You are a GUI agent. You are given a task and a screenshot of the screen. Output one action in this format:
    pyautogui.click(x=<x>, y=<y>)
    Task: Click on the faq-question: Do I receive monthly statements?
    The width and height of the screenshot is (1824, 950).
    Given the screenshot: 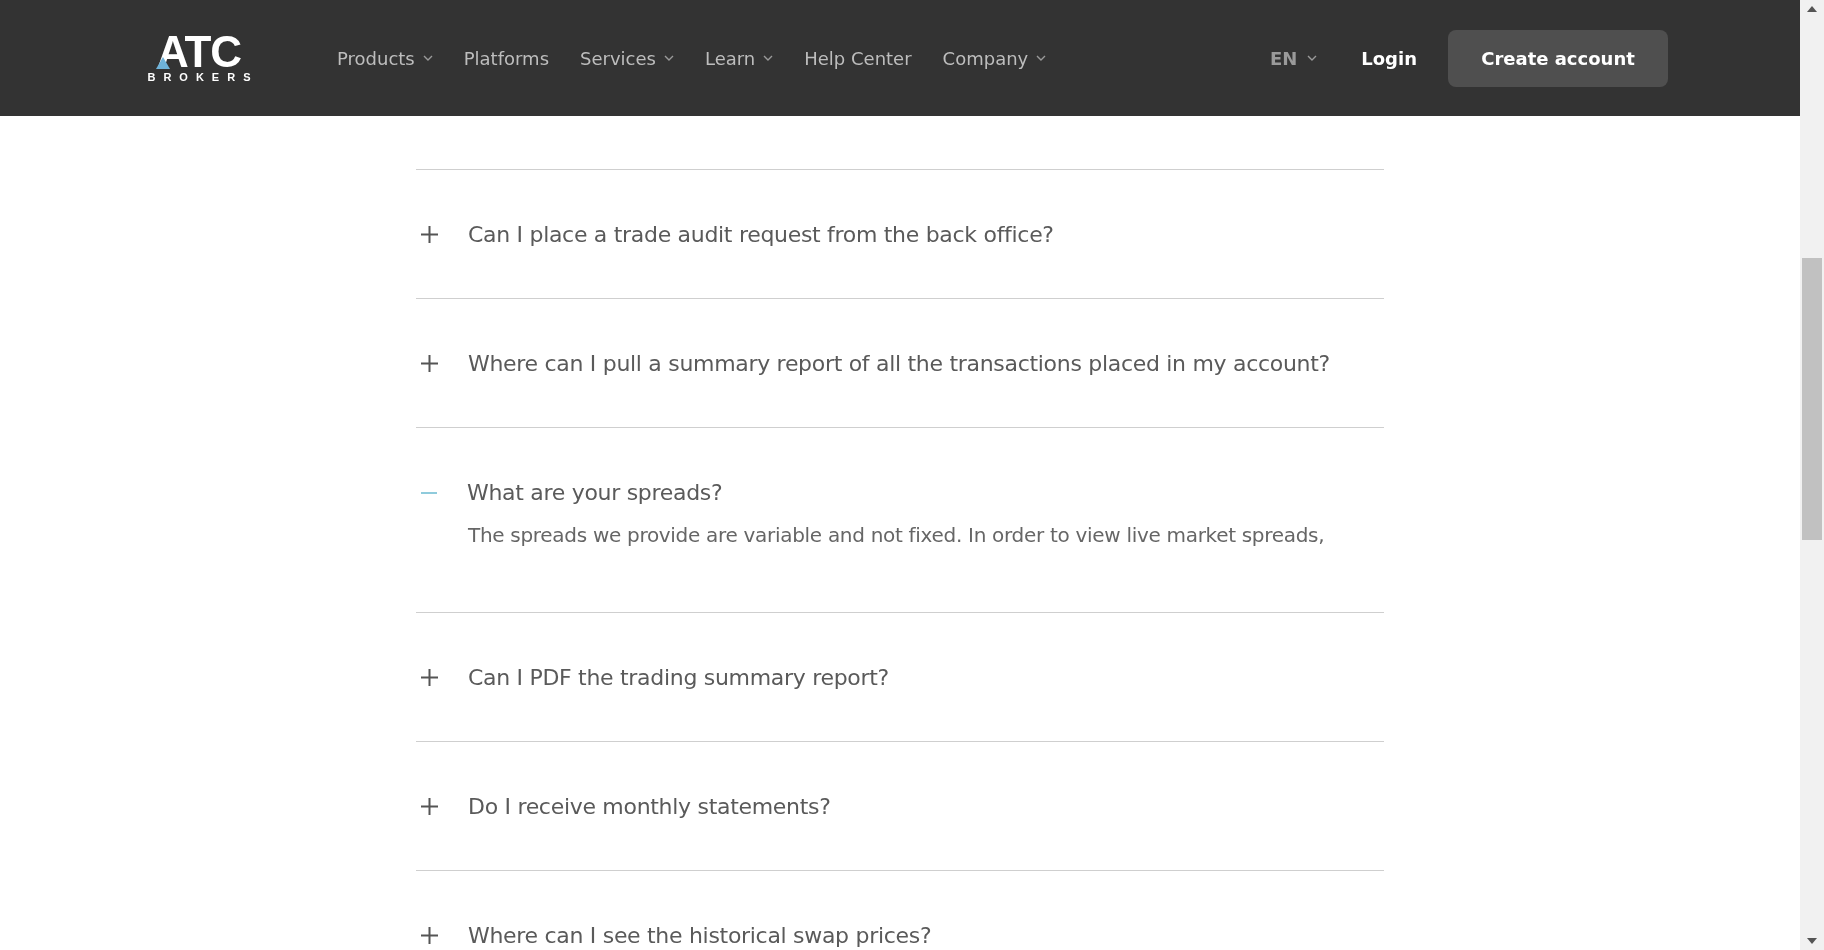 What is the action you would take?
    pyautogui.click(x=649, y=806)
    